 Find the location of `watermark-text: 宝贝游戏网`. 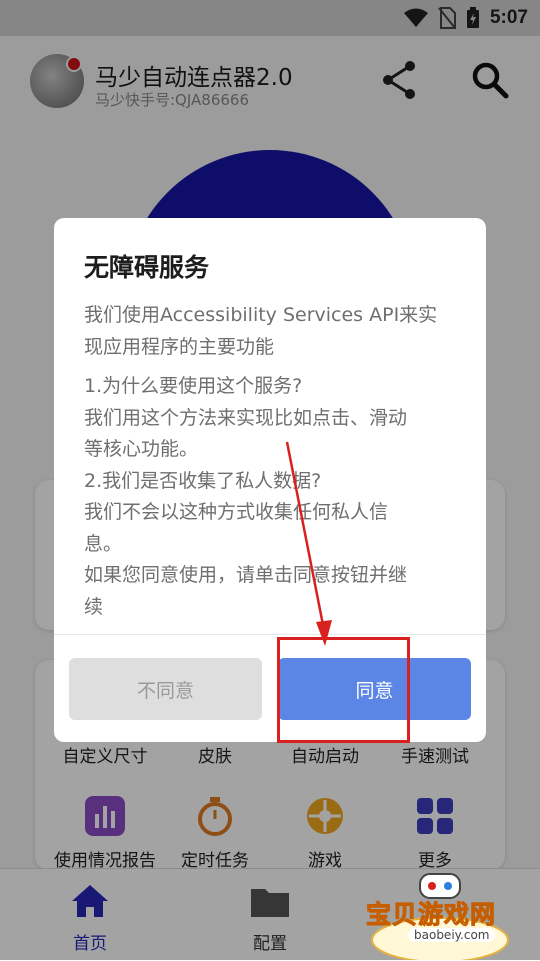

watermark-text: 宝贝游戏网 is located at coordinates (431, 915).